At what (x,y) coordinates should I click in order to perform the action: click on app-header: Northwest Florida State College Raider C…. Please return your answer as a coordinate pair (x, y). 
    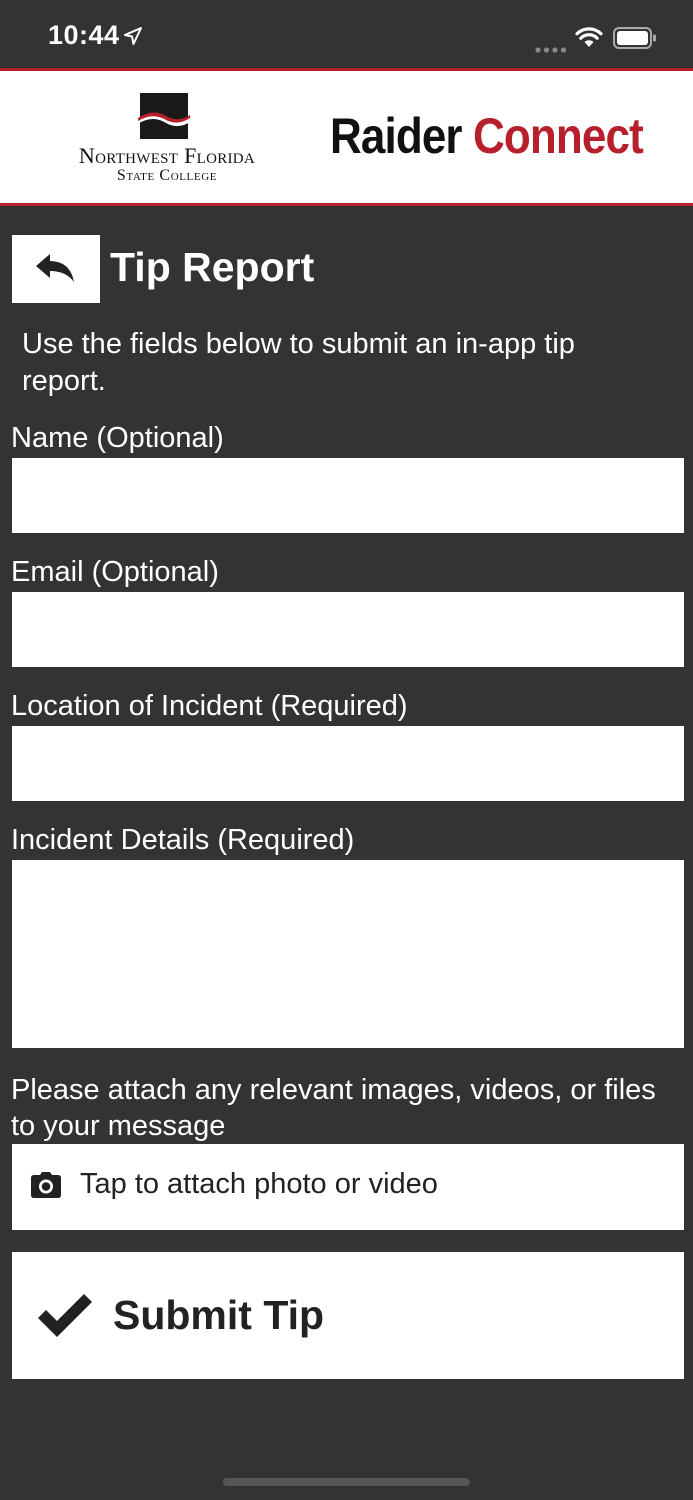
    Looking at the image, I should click on (346, 137).